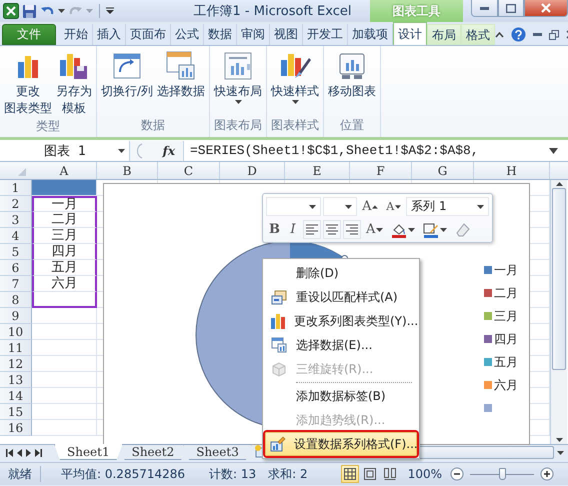 The width and height of the screenshot is (568, 486). I want to click on column-header: B, so click(127, 170).